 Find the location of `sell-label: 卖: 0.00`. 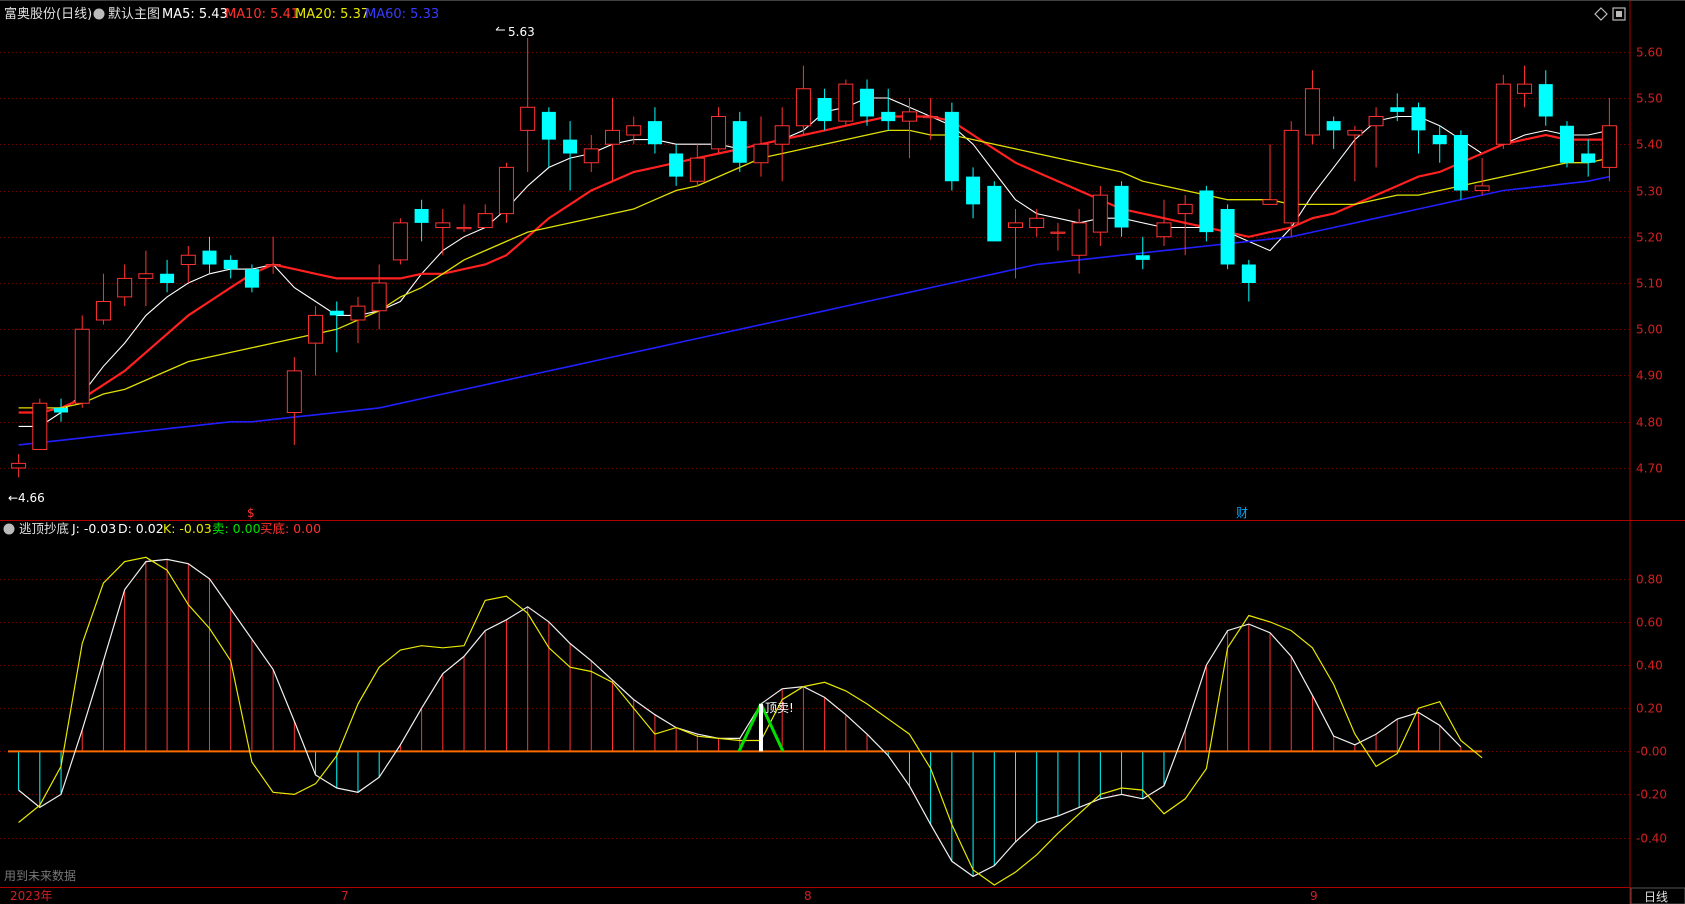

sell-label: 卖: 0.00 is located at coordinates (236, 528).